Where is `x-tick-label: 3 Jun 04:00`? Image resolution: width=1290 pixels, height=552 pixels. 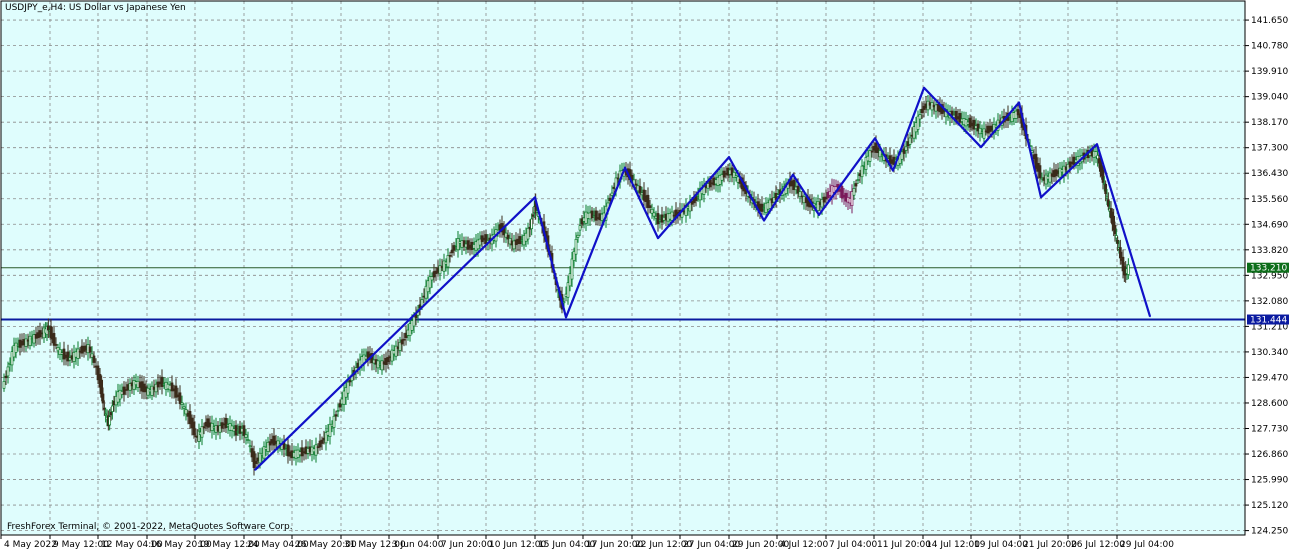 x-tick-label: 3 Jun 04:00 is located at coordinates (418, 545).